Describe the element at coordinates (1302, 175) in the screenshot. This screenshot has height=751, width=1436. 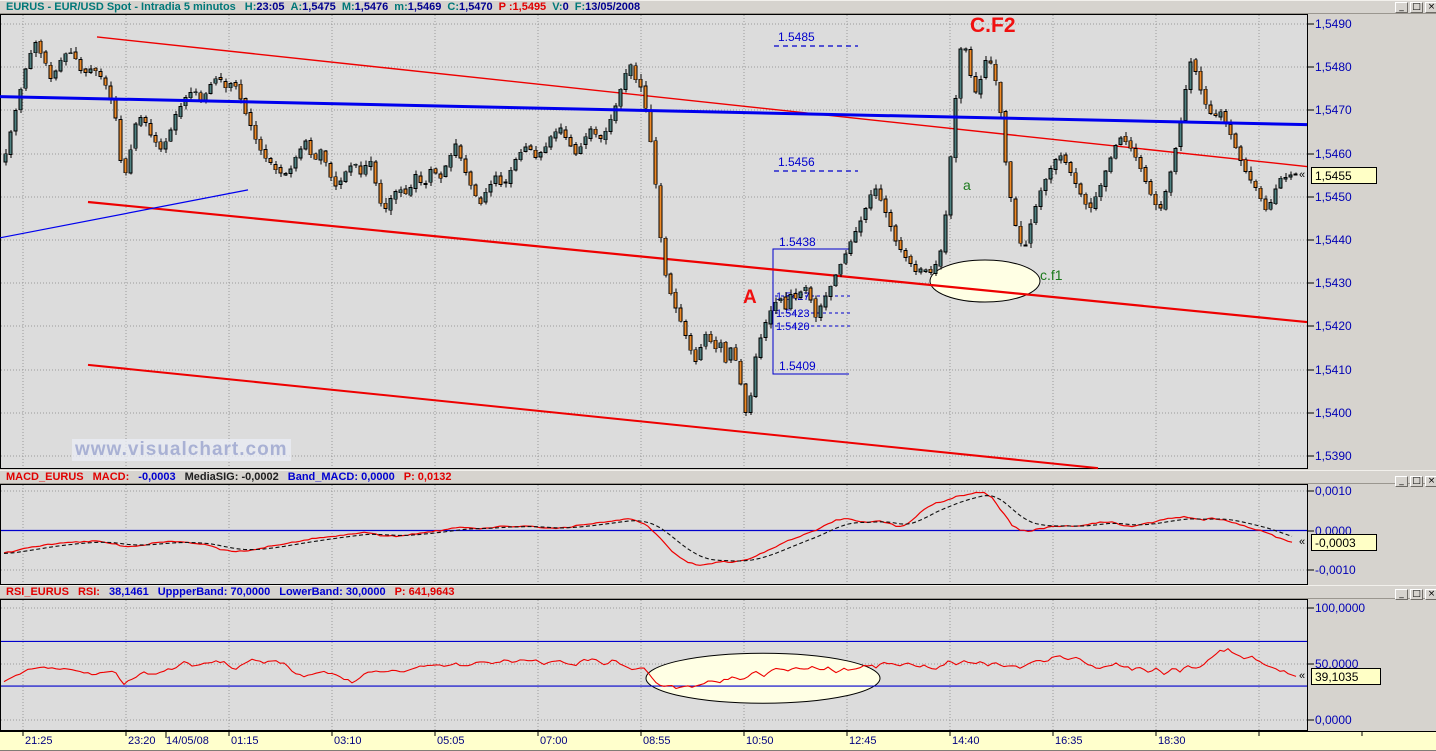
I see `price-marker-arrow-icon: «` at that location.